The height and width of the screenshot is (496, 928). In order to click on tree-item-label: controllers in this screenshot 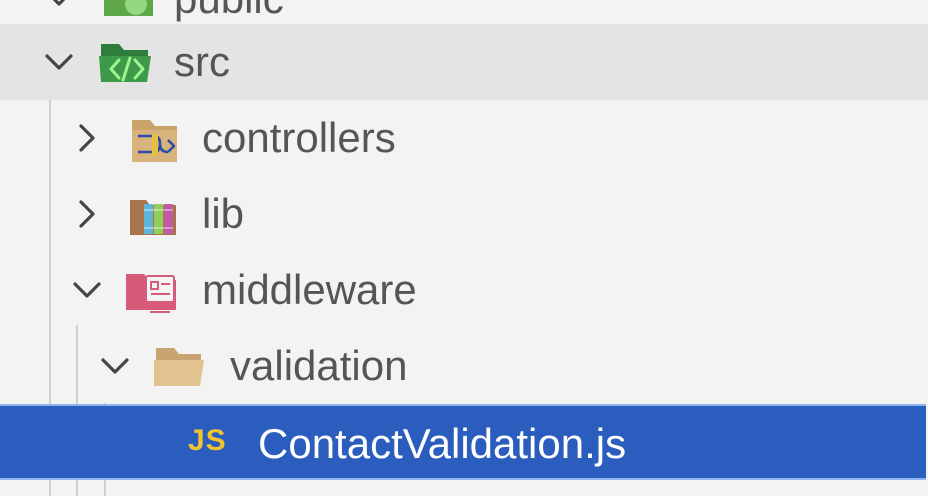, I will do `click(299, 137)`.